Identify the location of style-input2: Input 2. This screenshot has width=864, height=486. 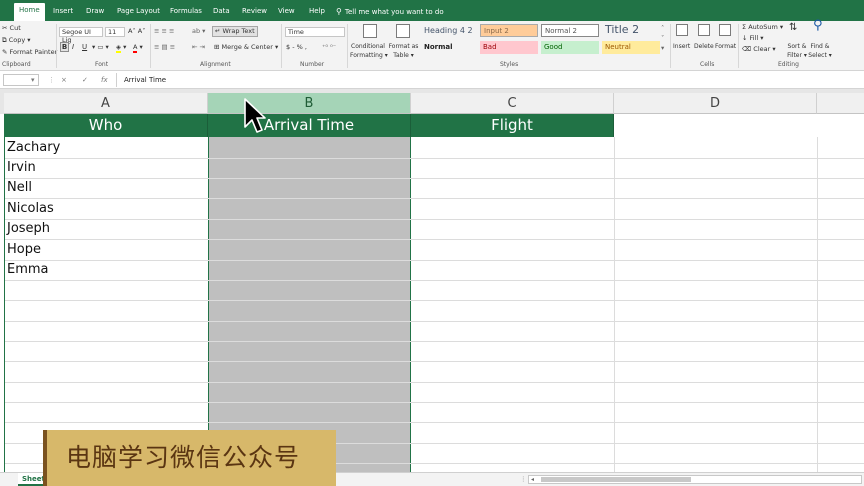
(509, 30).